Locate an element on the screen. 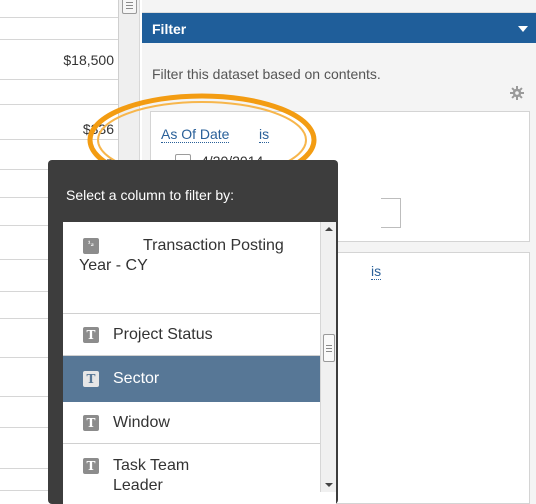 The image size is (536, 504). list-item-project-status: T Project Status is located at coordinates (191, 335).